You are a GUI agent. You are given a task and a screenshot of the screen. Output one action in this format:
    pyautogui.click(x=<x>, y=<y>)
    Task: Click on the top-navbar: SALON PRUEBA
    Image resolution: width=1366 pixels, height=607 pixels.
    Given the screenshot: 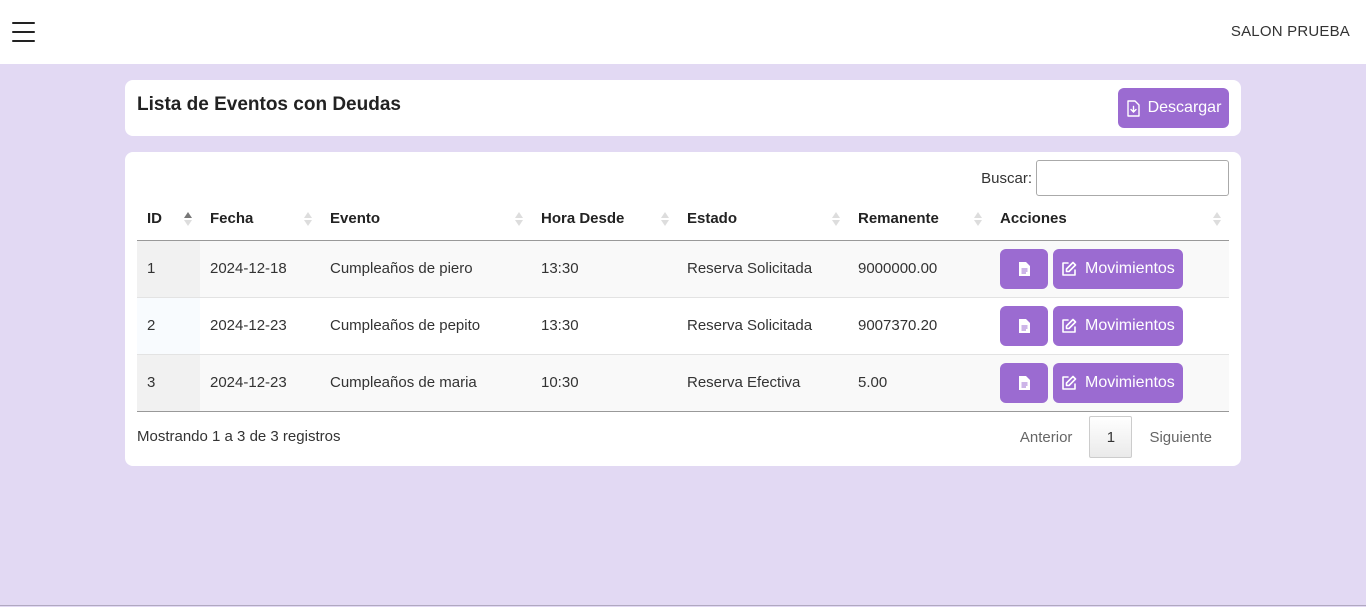 What is the action you would take?
    pyautogui.click(x=683, y=32)
    